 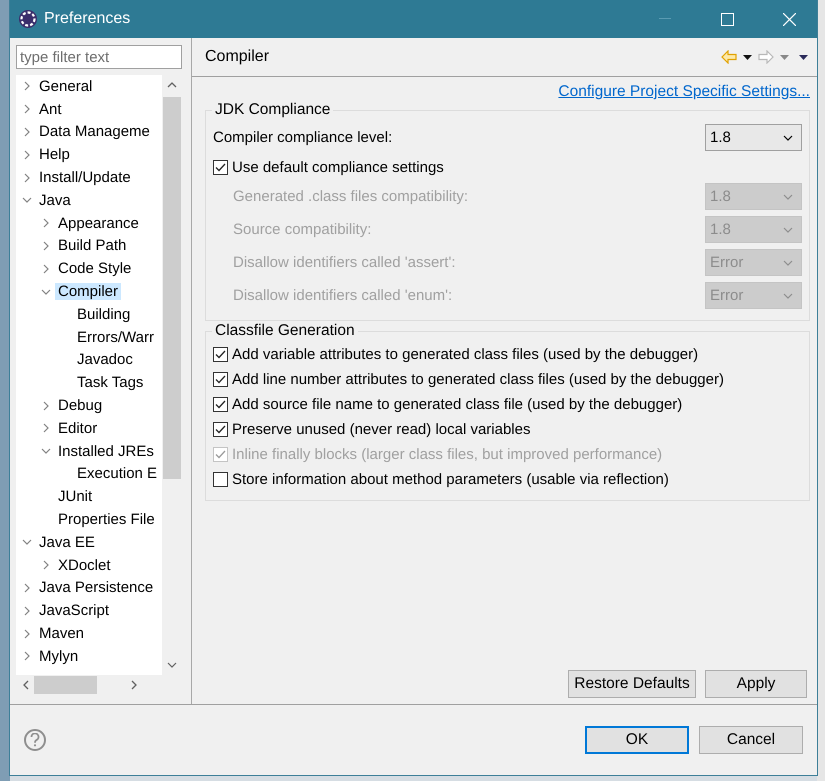 What do you see at coordinates (756, 684) in the screenshot?
I see `apply-button: Apply` at bounding box center [756, 684].